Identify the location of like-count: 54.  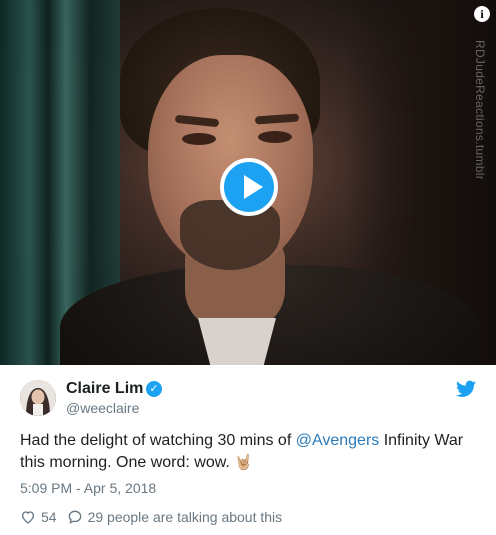
(49, 517).